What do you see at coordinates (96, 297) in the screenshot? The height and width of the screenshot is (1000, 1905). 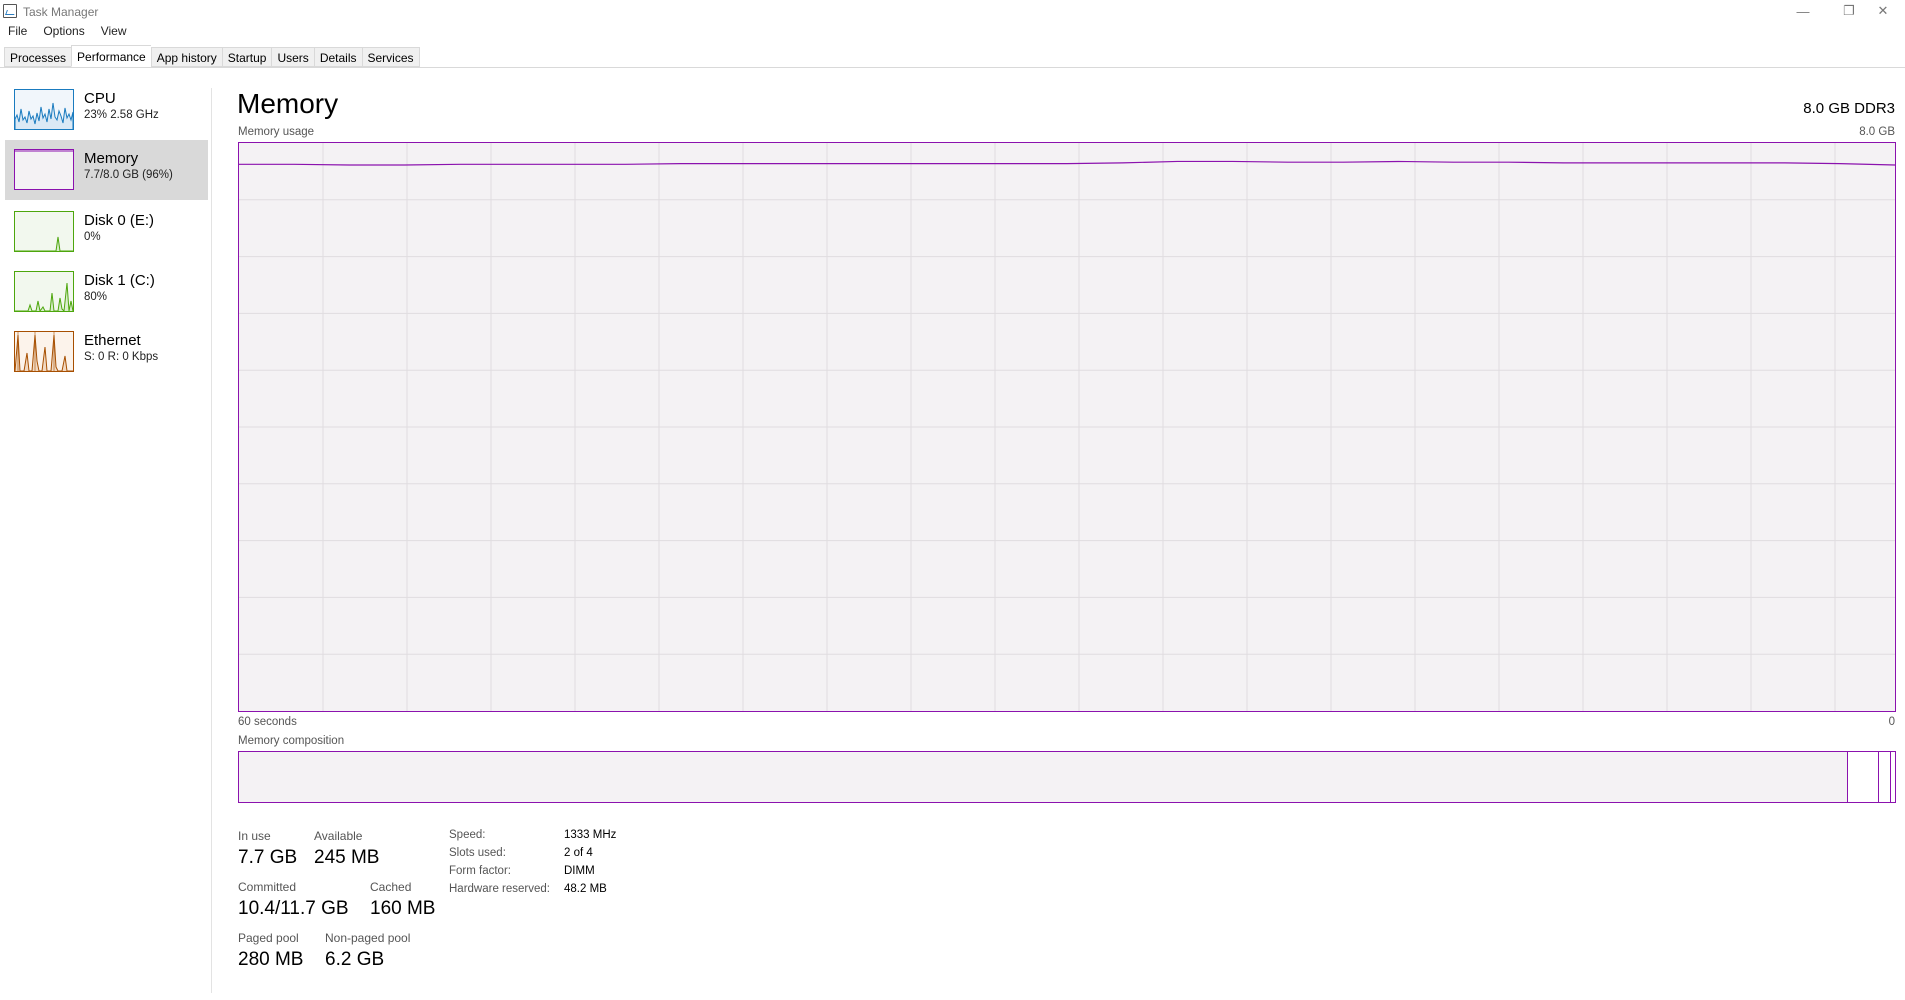 I see `sidebar-item-value: 80%` at bounding box center [96, 297].